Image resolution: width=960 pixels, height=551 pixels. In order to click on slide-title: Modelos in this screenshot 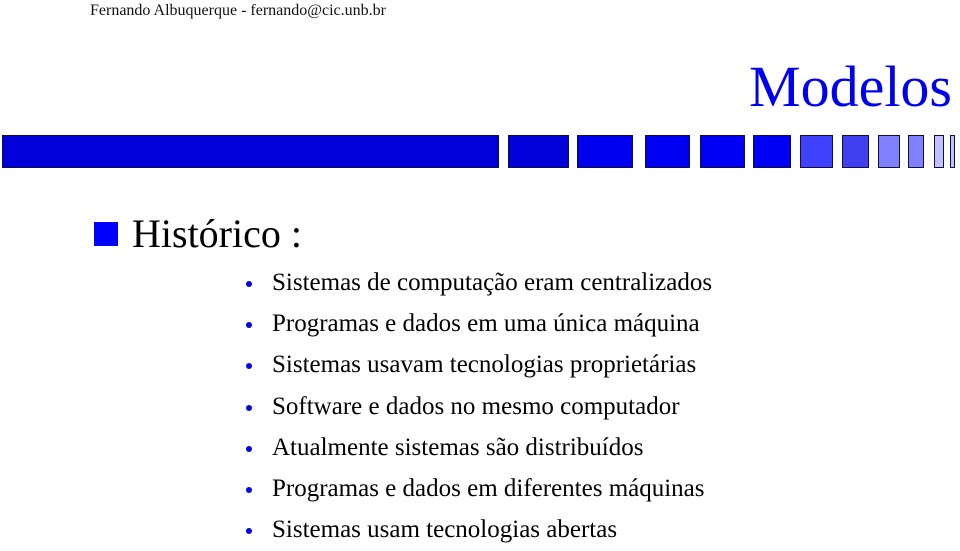, I will do `click(850, 86)`.